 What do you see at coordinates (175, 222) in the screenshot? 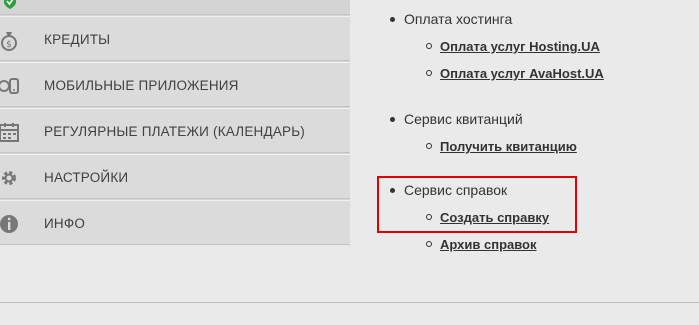
I see `sidebar-item-info: ИНФО` at bounding box center [175, 222].